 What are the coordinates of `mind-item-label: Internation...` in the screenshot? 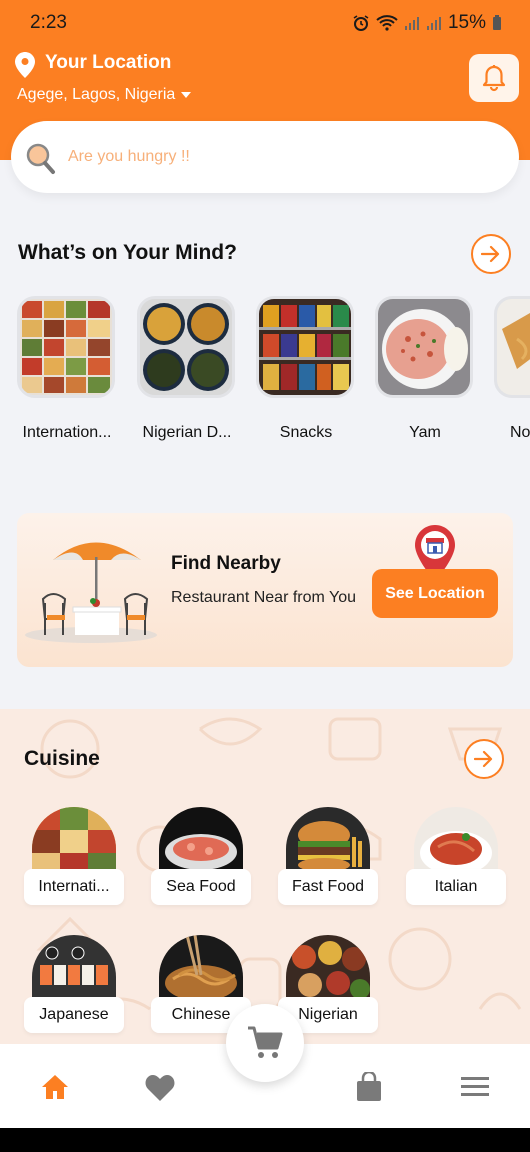 It's located at (67, 432).